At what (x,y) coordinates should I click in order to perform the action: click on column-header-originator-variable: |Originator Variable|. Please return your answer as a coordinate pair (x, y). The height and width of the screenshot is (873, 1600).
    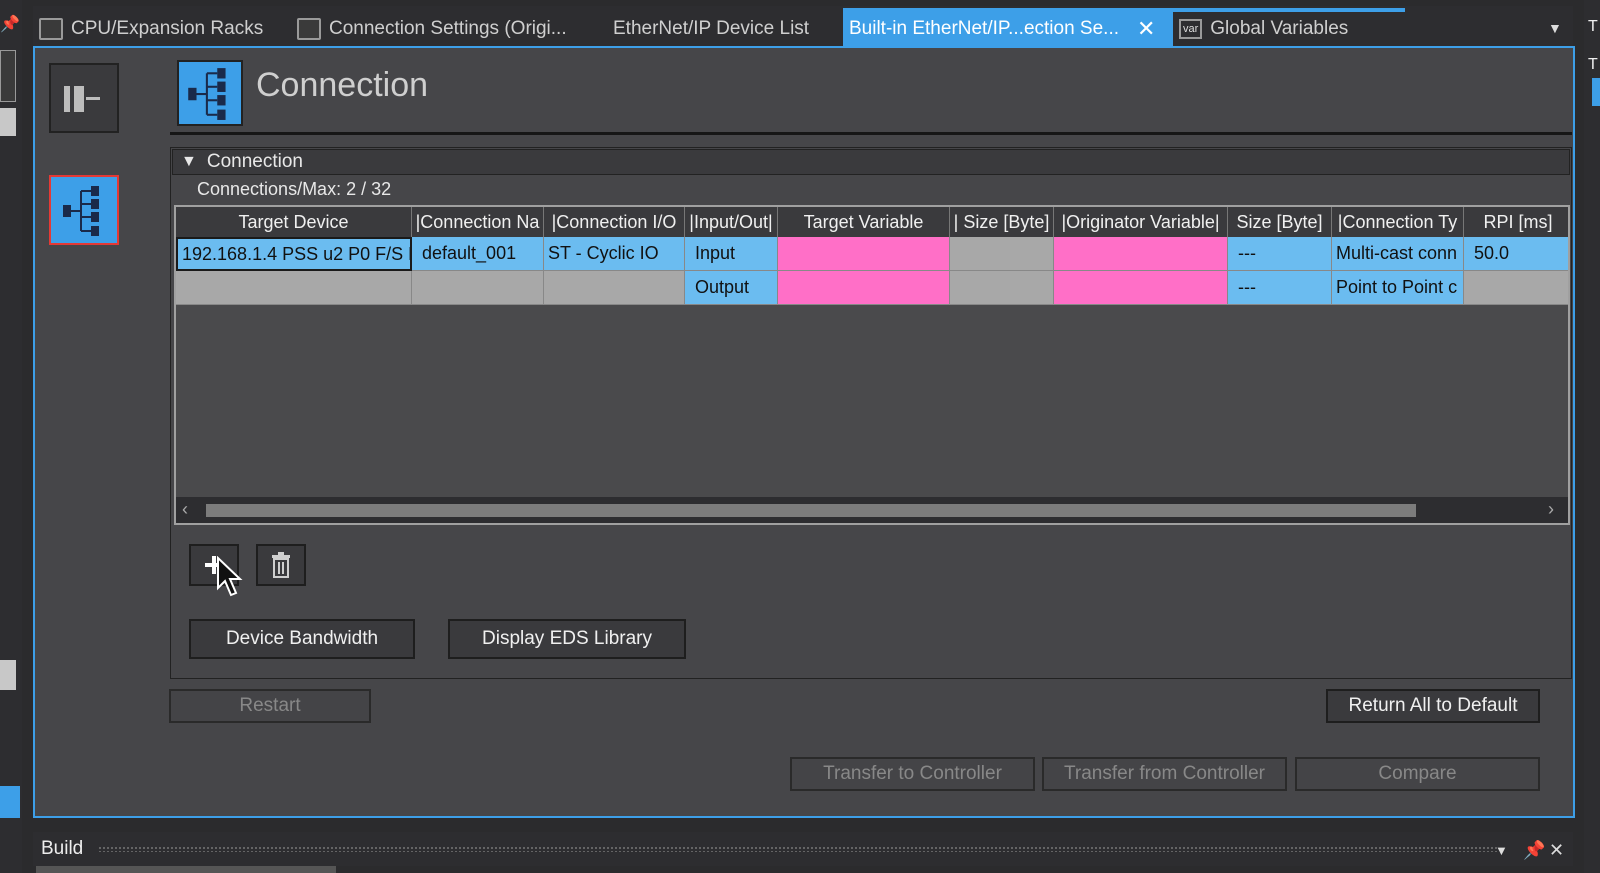
    Looking at the image, I should click on (1141, 222).